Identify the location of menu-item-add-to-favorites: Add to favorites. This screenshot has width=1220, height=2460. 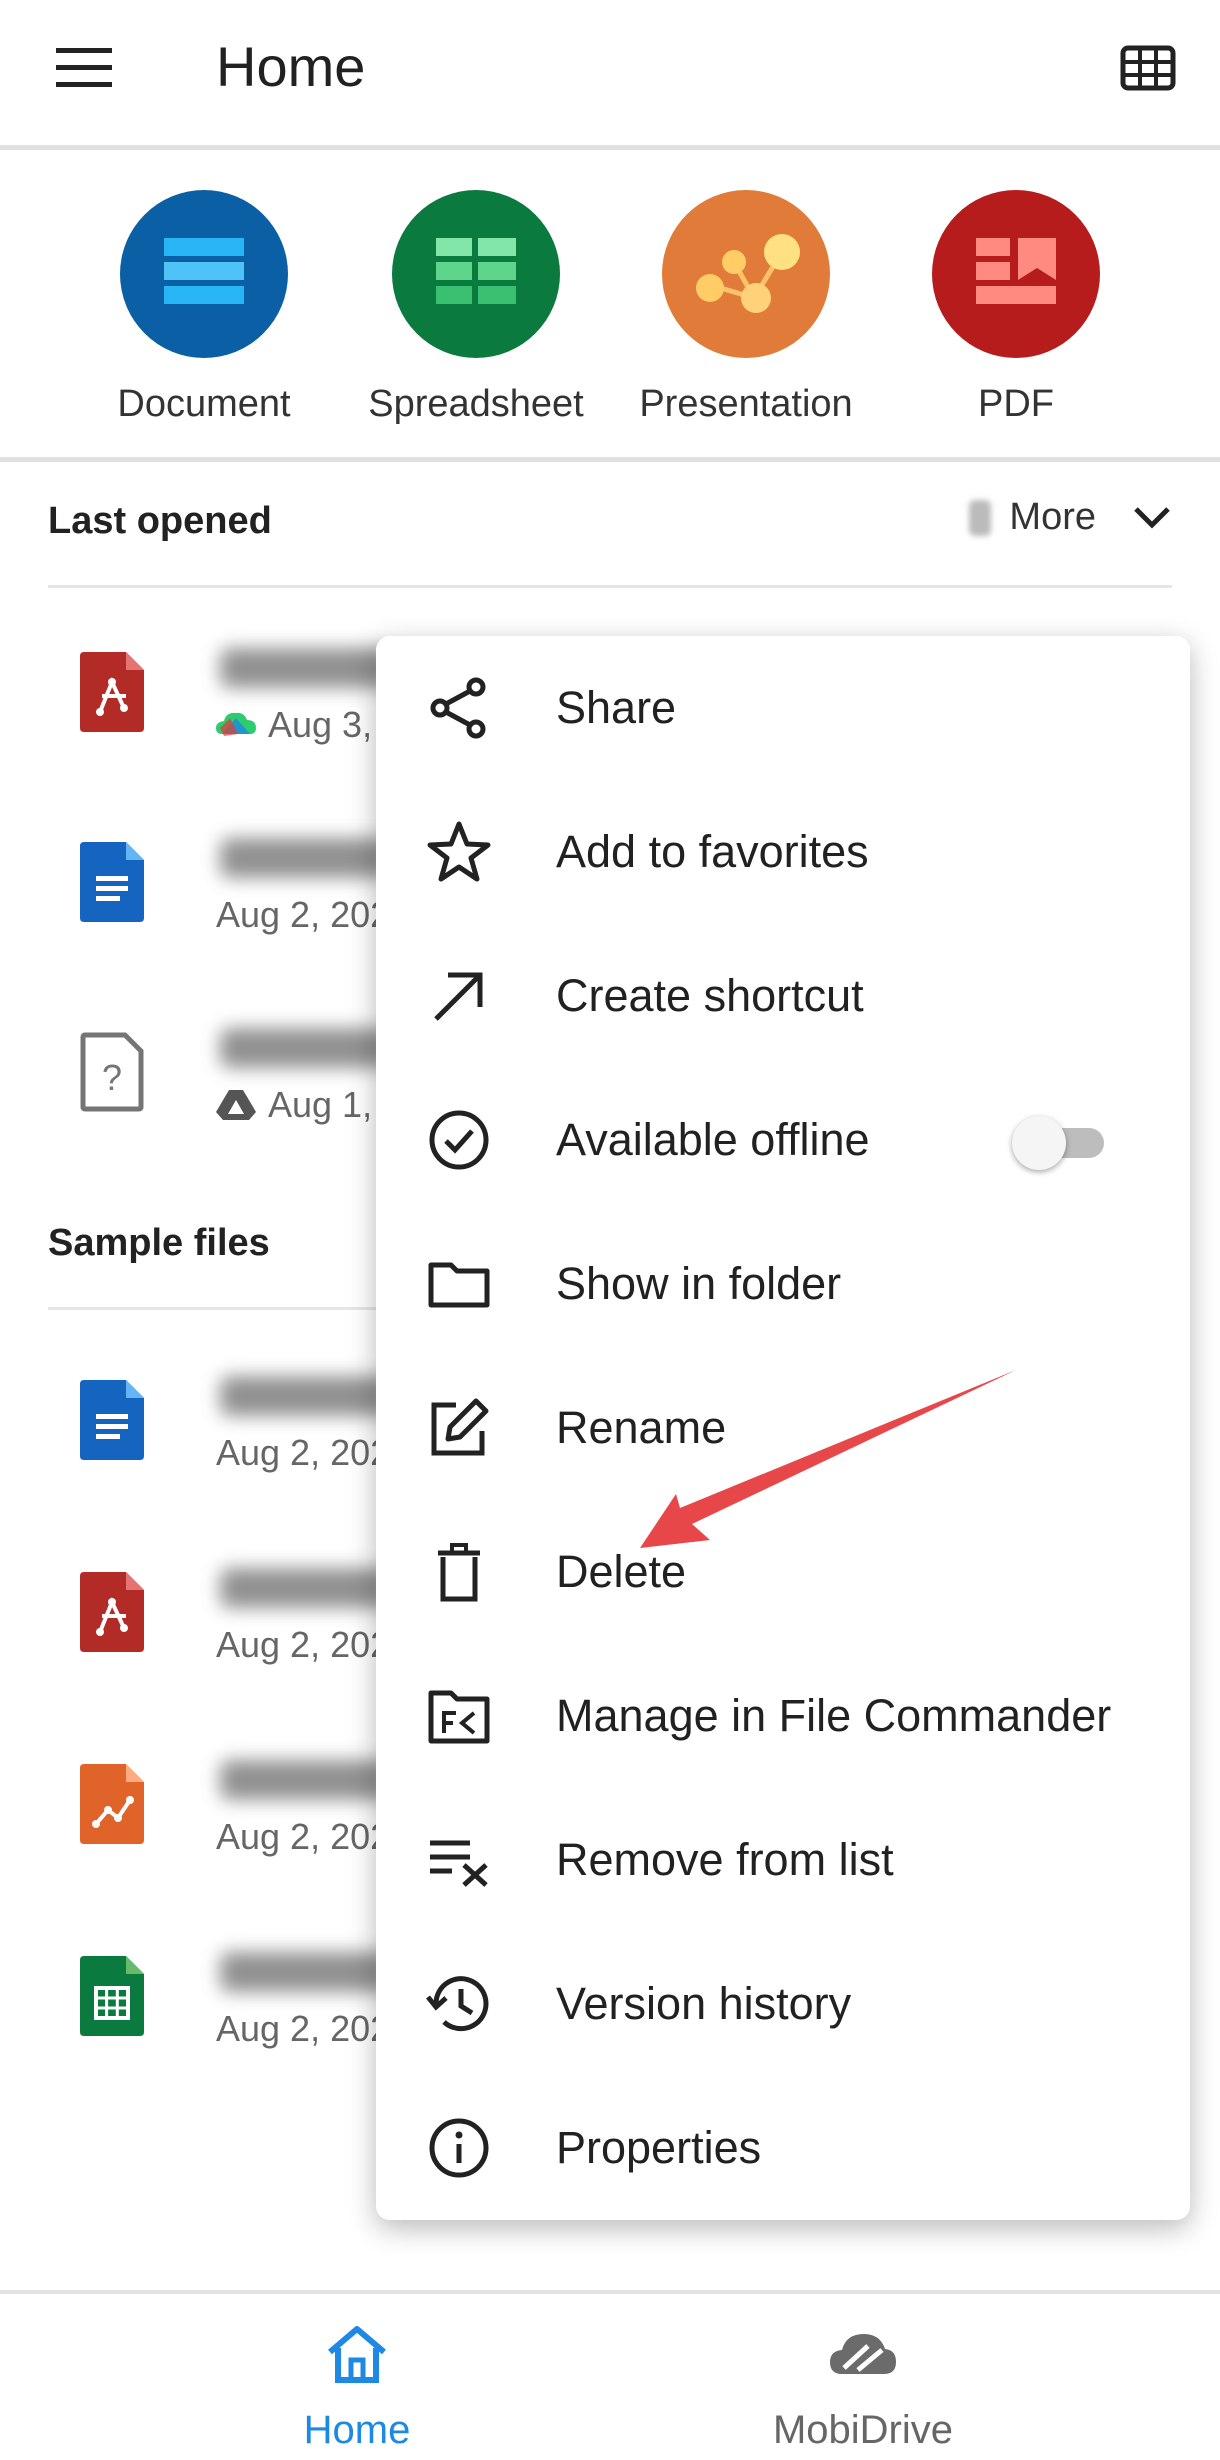
(783, 852).